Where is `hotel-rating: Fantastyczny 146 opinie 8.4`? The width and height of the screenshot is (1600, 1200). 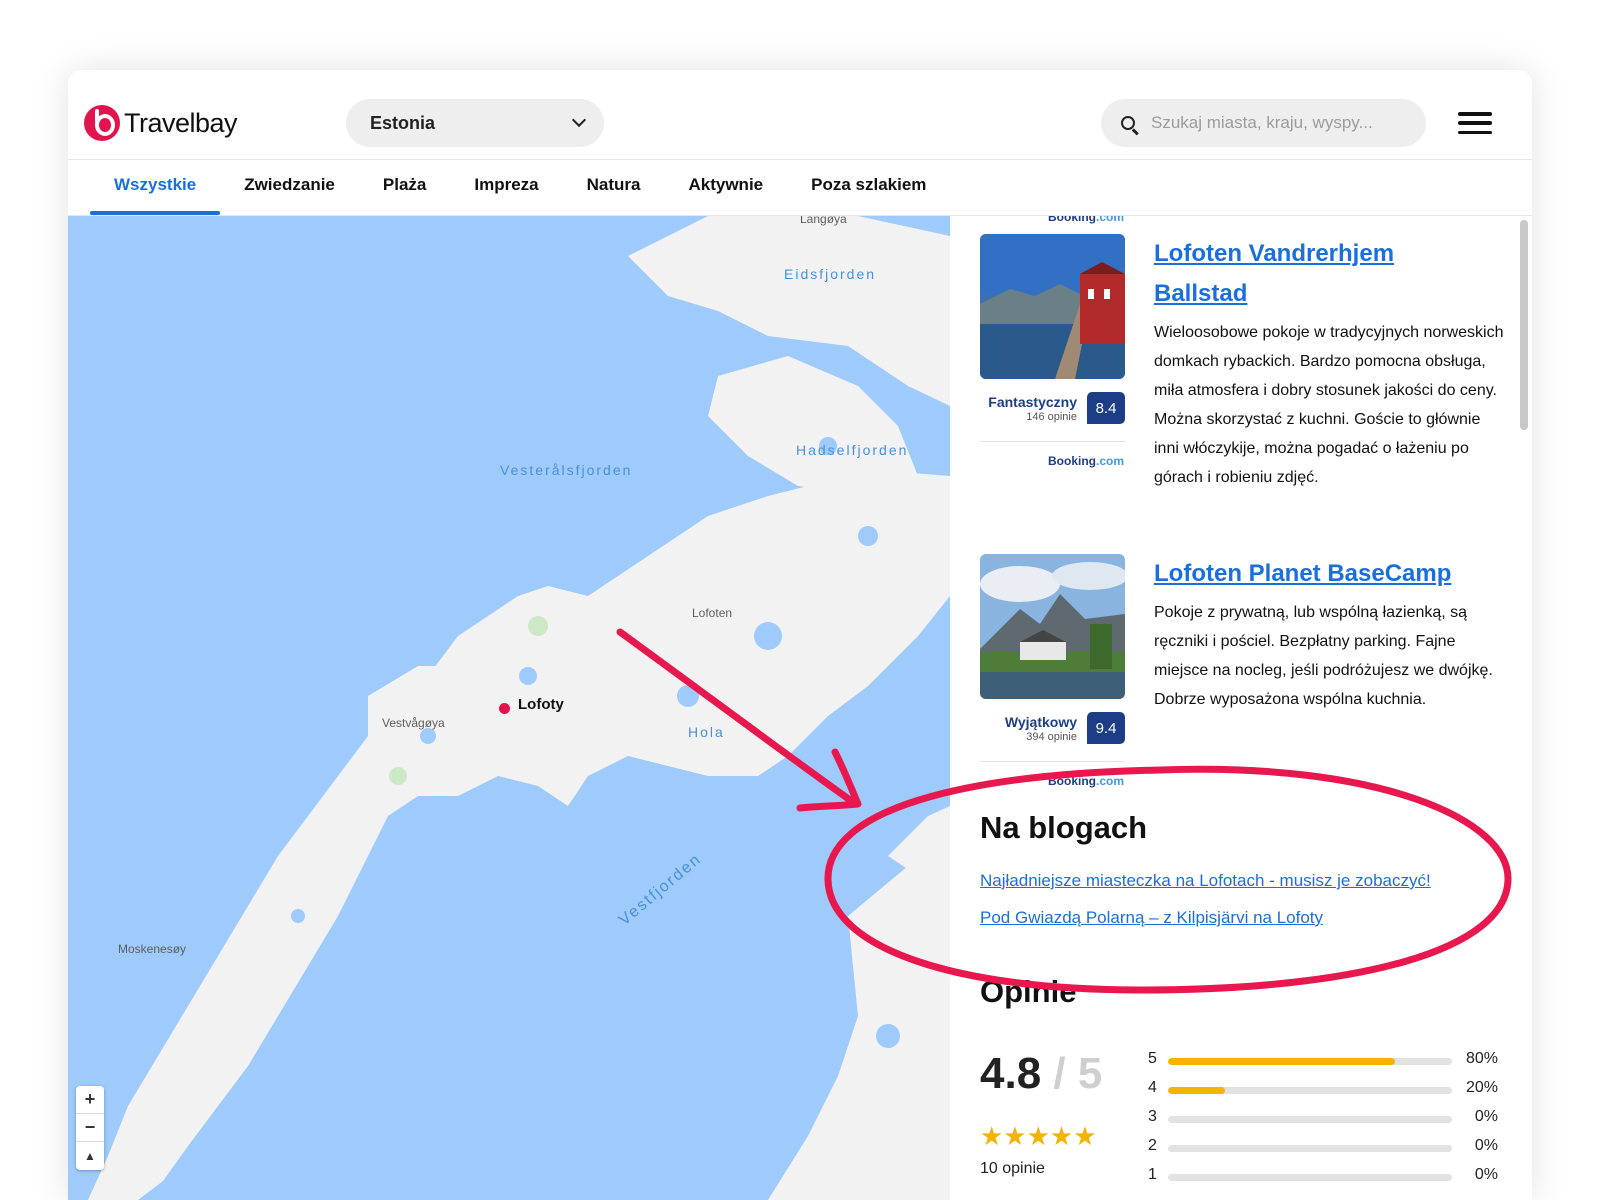
hotel-rating: Fantastyczny 146 opinie 8.4 is located at coordinates (1052, 417).